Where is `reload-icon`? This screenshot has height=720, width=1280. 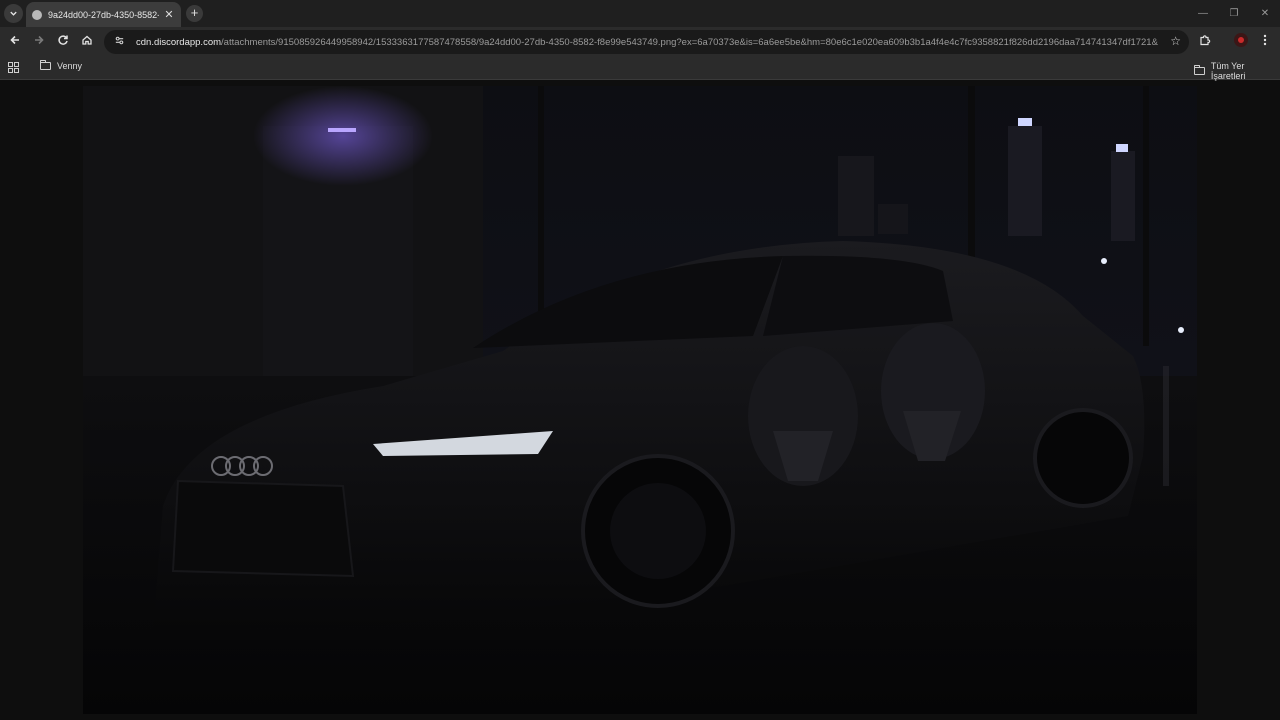 reload-icon is located at coordinates (63, 40).